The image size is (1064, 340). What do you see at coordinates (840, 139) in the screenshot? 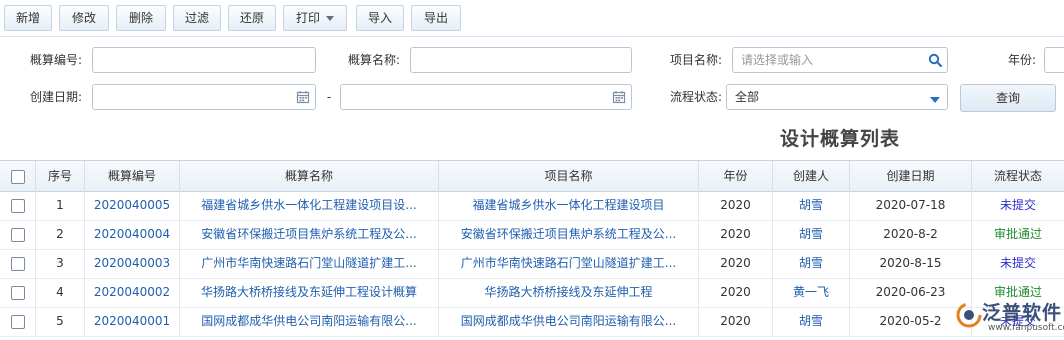
I see `list-title: 设计概算列表` at bounding box center [840, 139].